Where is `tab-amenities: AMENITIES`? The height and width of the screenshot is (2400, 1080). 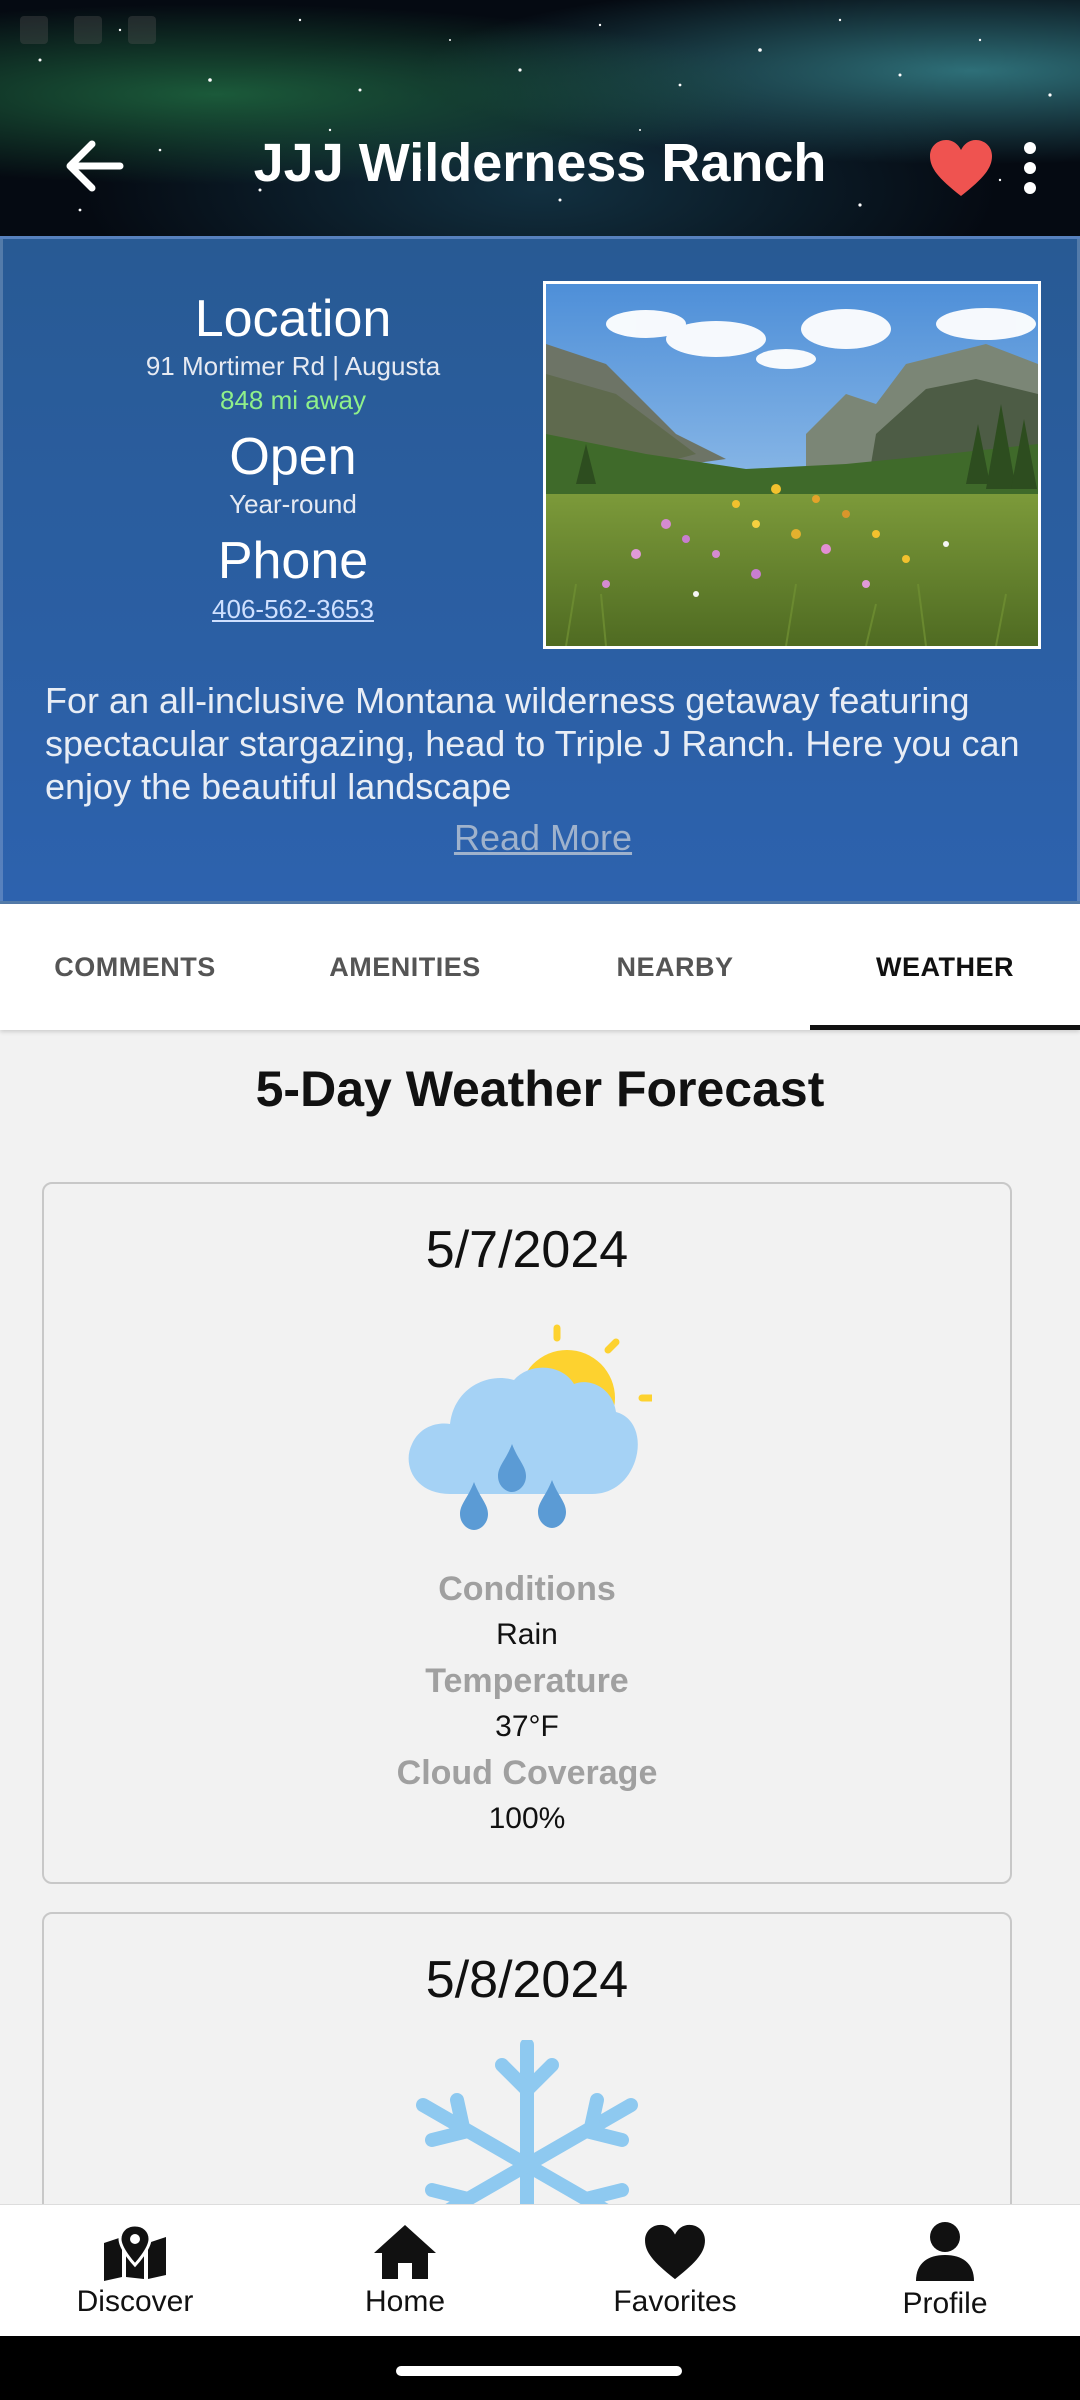
tab-amenities: AMENITIES is located at coordinates (405, 967).